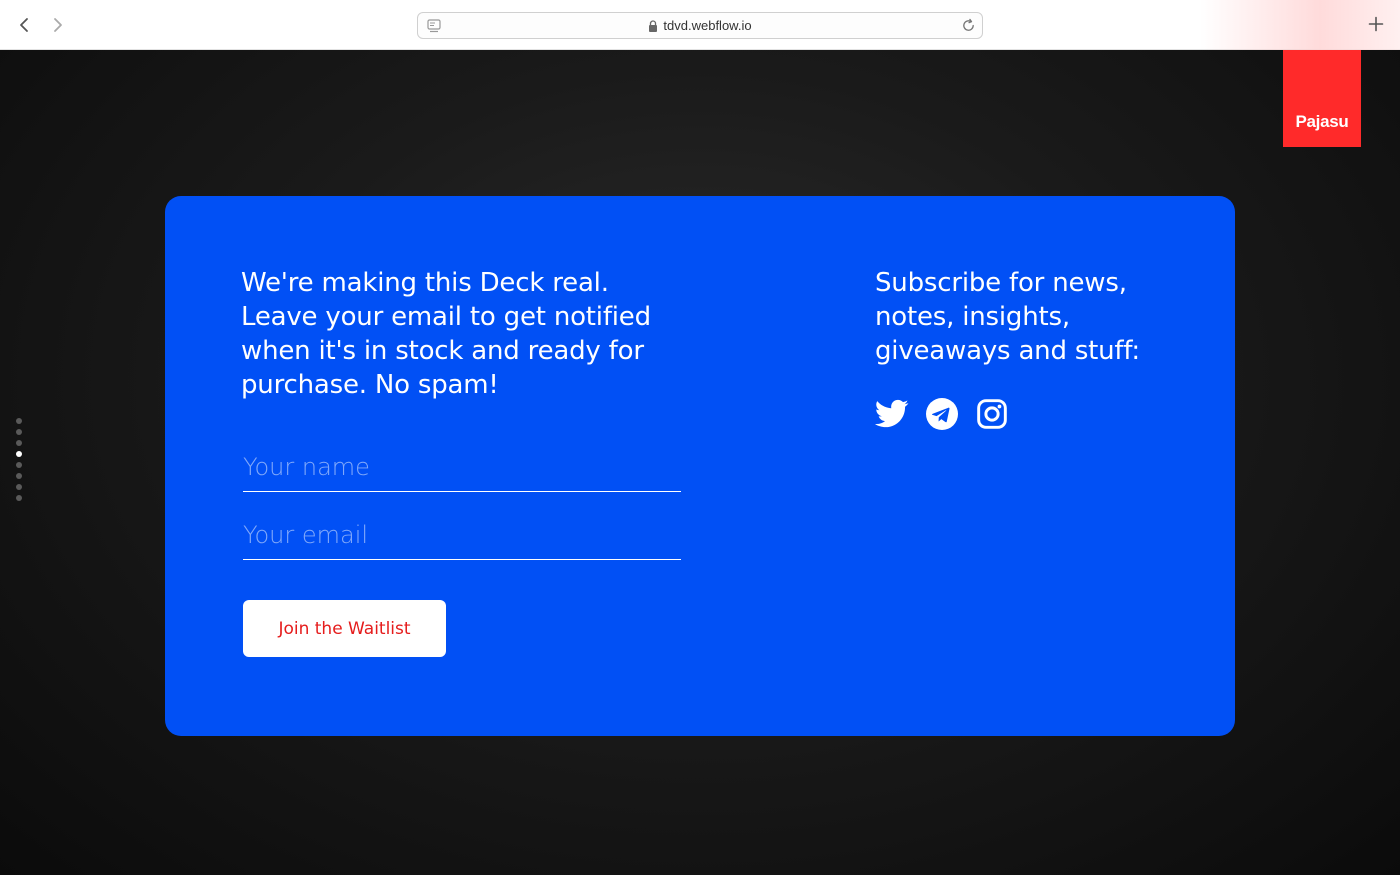 The width and height of the screenshot is (1400, 875). What do you see at coordinates (20, 459) in the screenshot?
I see `section-pagination` at bounding box center [20, 459].